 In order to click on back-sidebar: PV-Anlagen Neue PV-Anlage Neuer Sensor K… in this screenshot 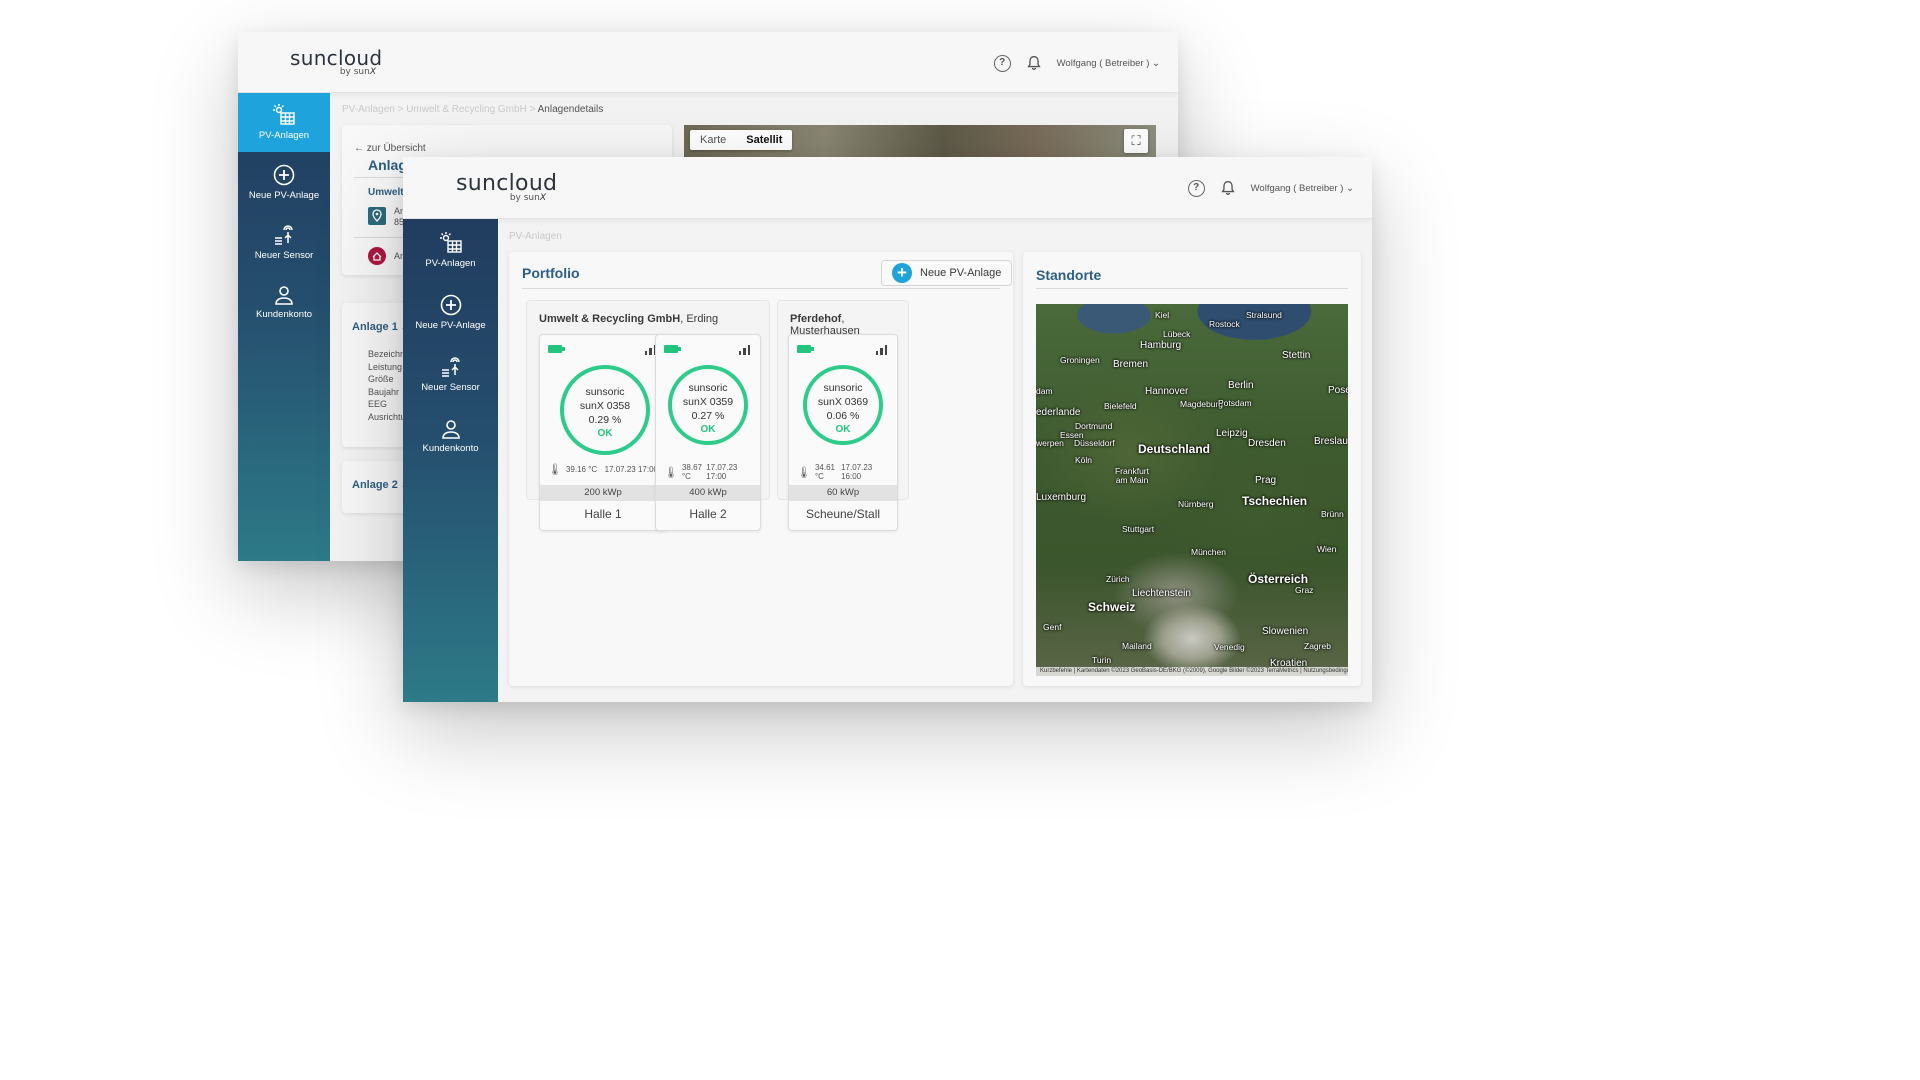, I will do `click(284, 327)`.